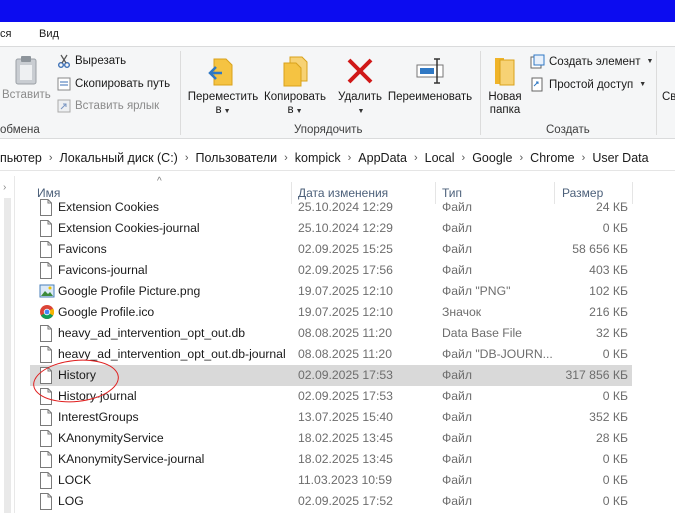 The height and width of the screenshot is (513, 675). Describe the element at coordinates (20, 130) in the screenshot. I see `group-label-clipboard: обмена` at that location.